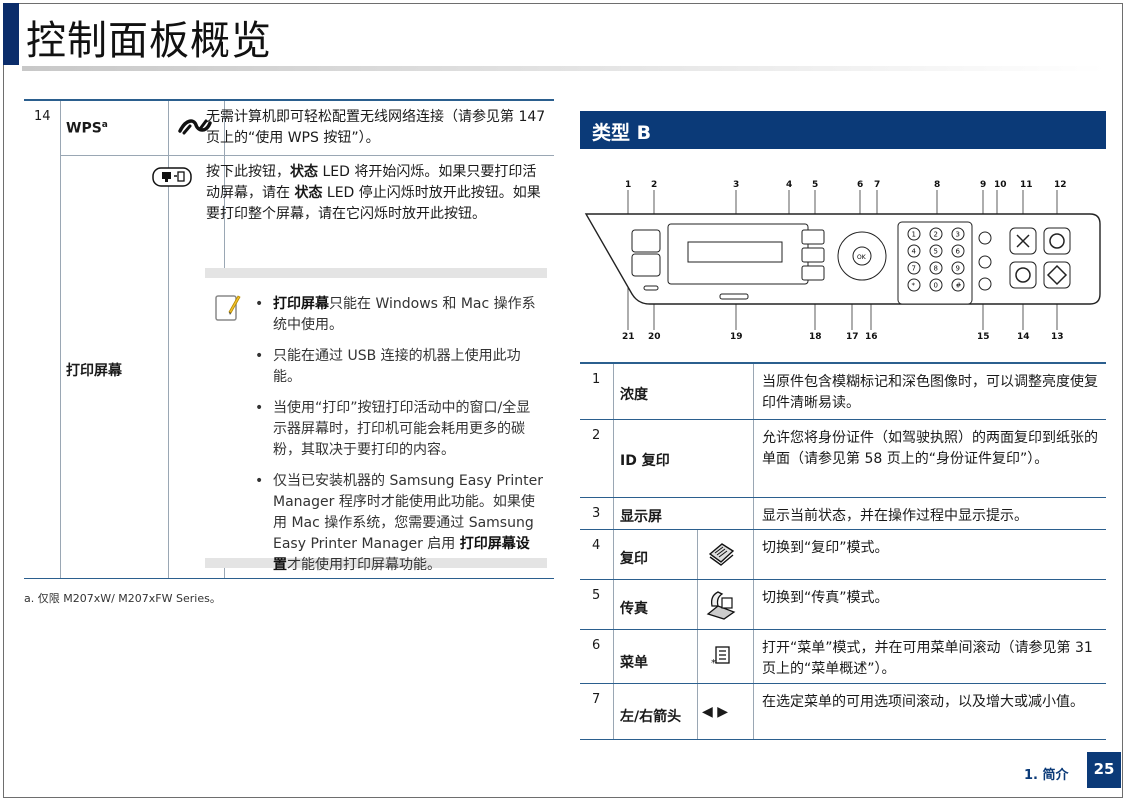  What do you see at coordinates (1000, 185) in the screenshot?
I see `callout-10: 10` at bounding box center [1000, 185].